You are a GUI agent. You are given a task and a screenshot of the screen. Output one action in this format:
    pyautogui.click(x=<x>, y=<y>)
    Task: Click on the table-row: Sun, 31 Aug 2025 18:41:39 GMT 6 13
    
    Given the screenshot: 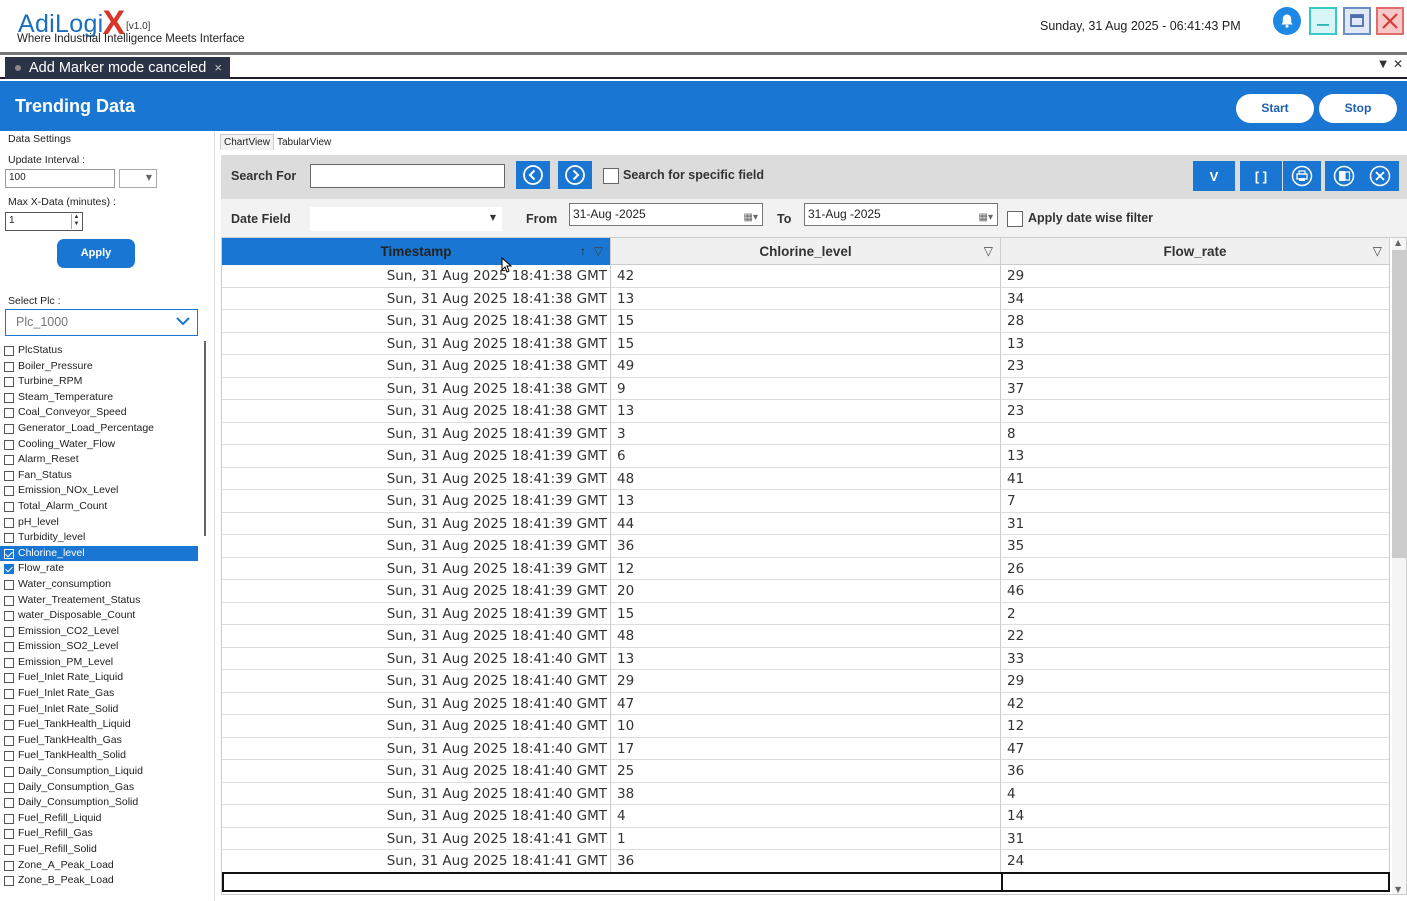 What is the action you would take?
    pyautogui.click(x=806, y=456)
    